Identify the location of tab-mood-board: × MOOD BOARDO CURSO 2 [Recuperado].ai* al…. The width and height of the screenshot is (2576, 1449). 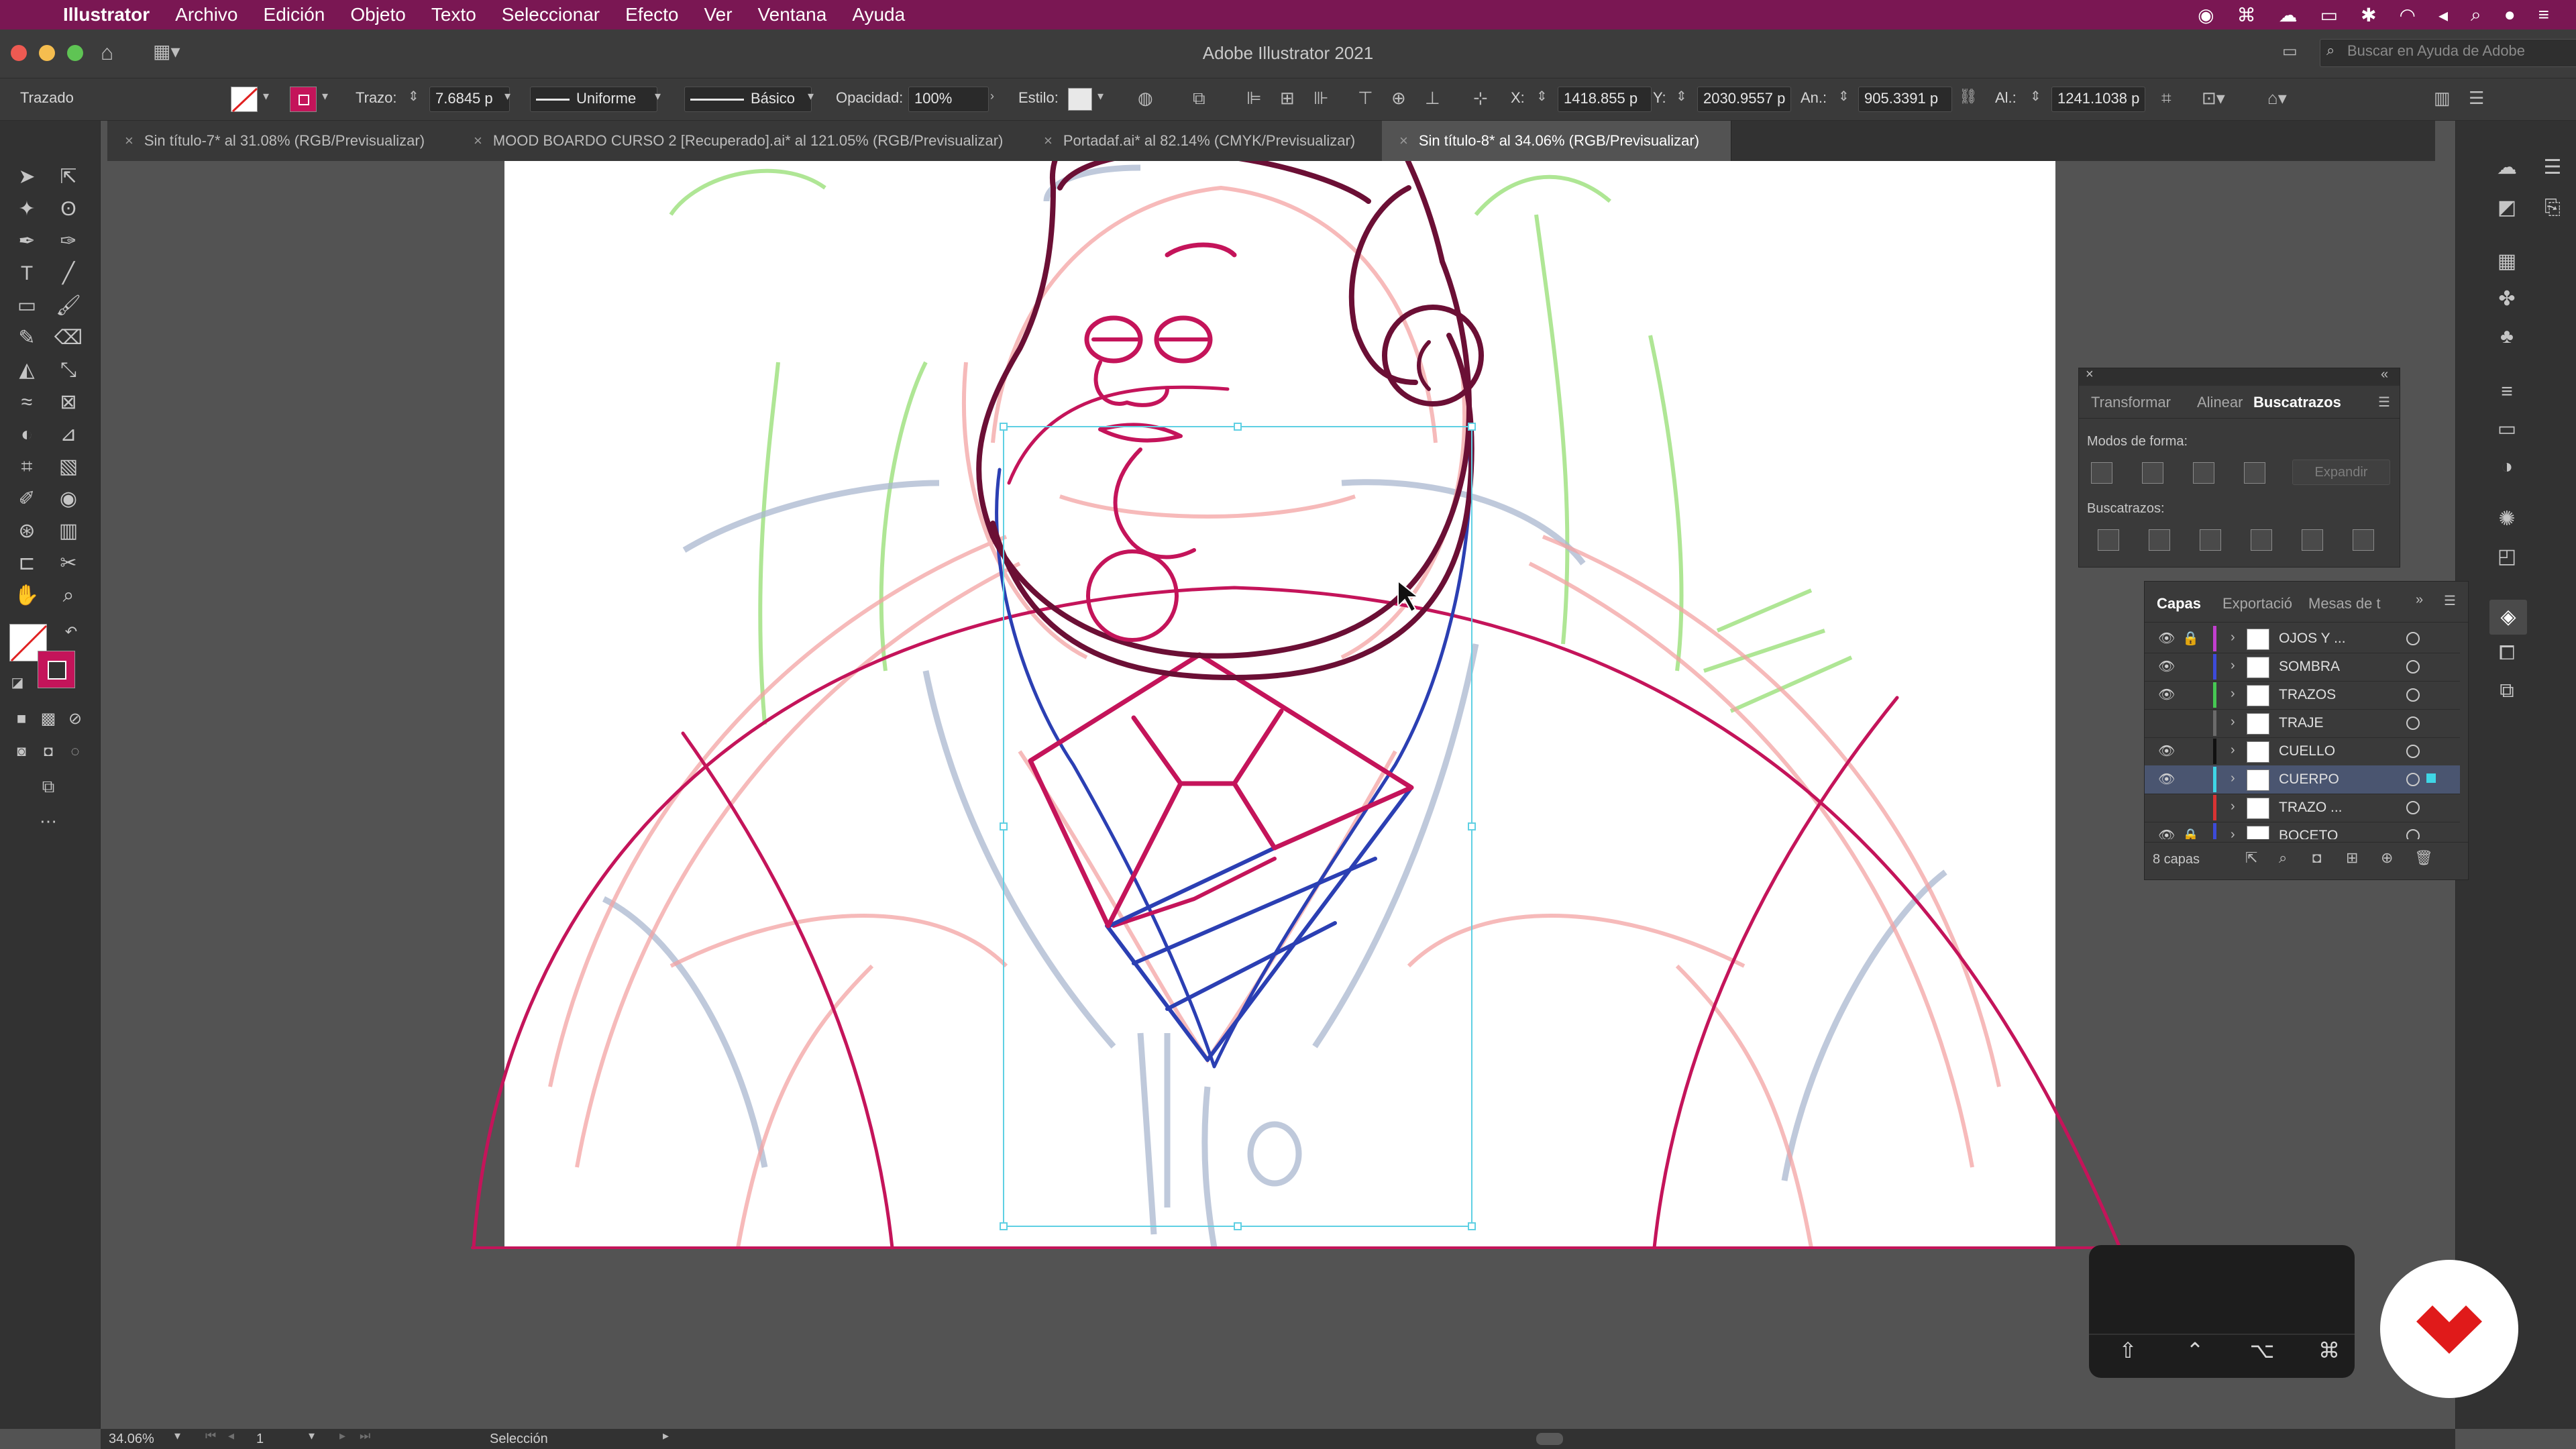
(741, 141).